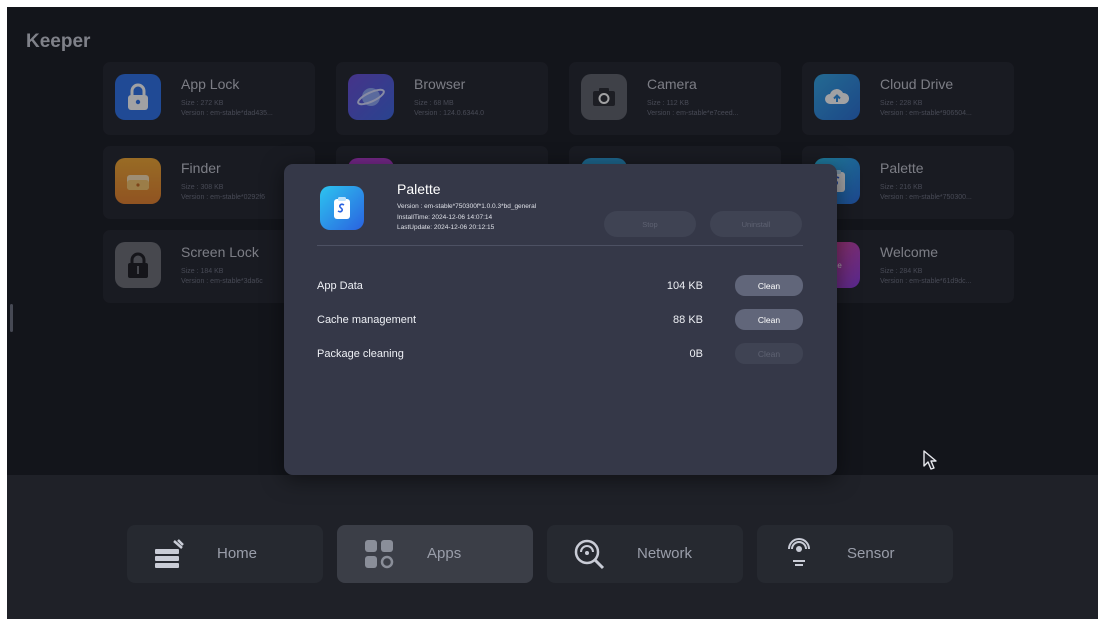 The height and width of the screenshot is (626, 1105). Describe the element at coordinates (367, 320) in the screenshot. I see `cache-management-label: Cache management` at that location.